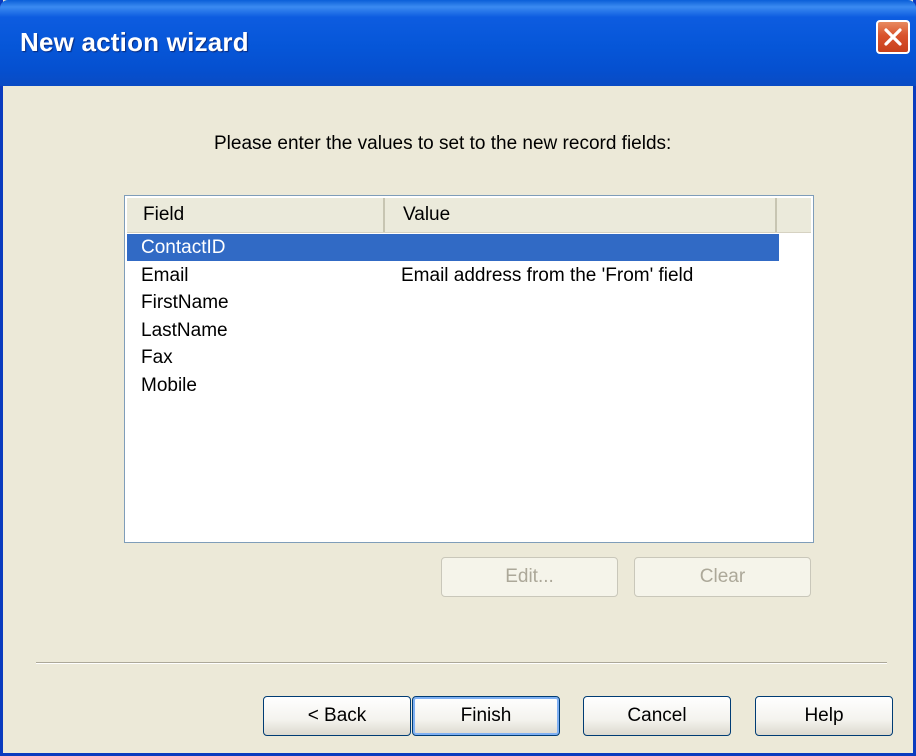 This screenshot has width=916, height=756. I want to click on row-field: LastName, so click(184, 330).